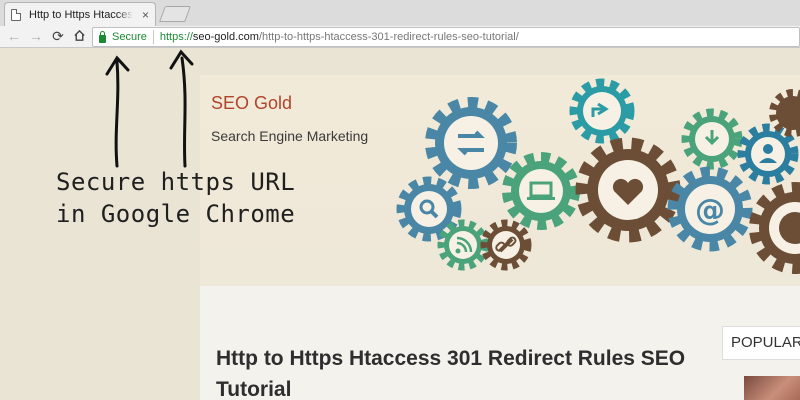 The width and height of the screenshot is (800, 400). I want to click on repost-icon, so click(471, 143).